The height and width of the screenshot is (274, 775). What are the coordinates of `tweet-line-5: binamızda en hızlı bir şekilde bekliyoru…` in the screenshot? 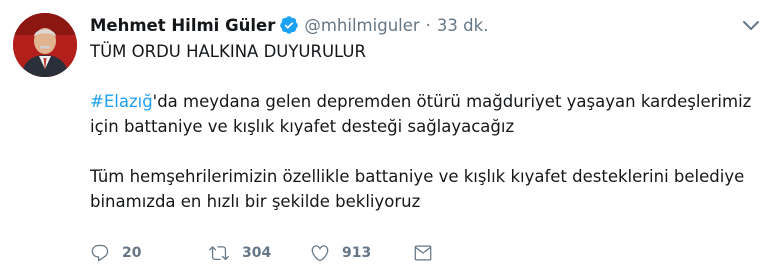 It's located at (255, 201).